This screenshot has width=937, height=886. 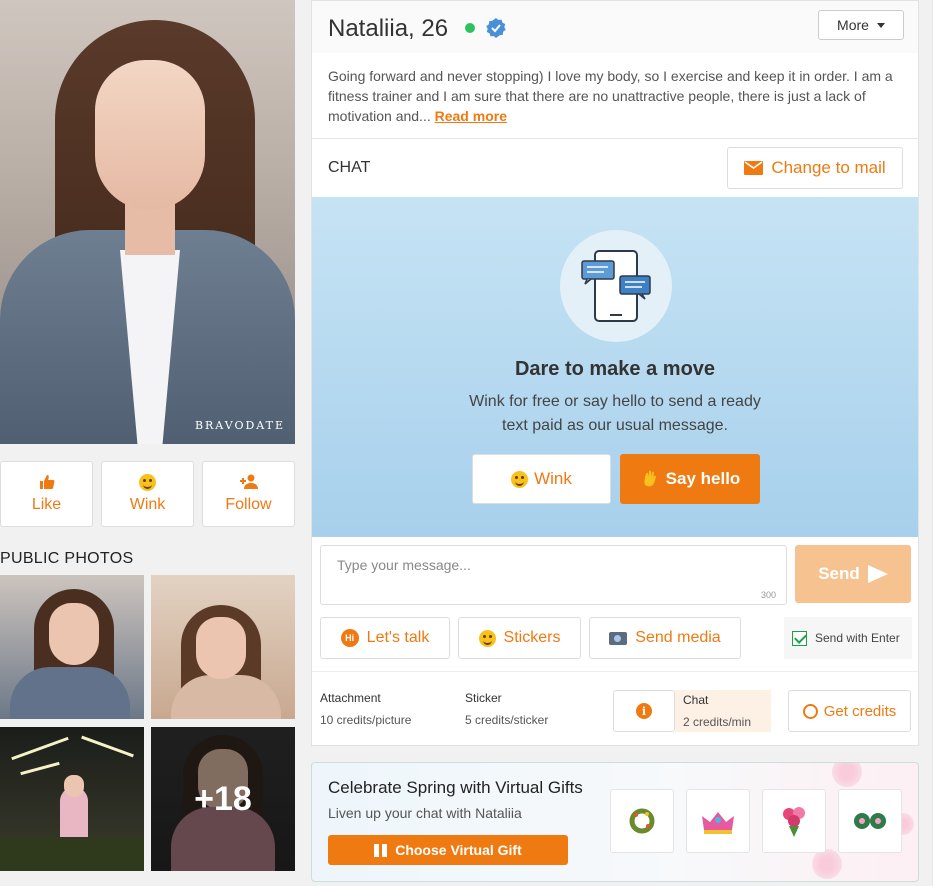 What do you see at coordinates (828, 167) in the screenshot?
I see `change-to-mail-label: Change to mail` at bounding box center [828, 167].